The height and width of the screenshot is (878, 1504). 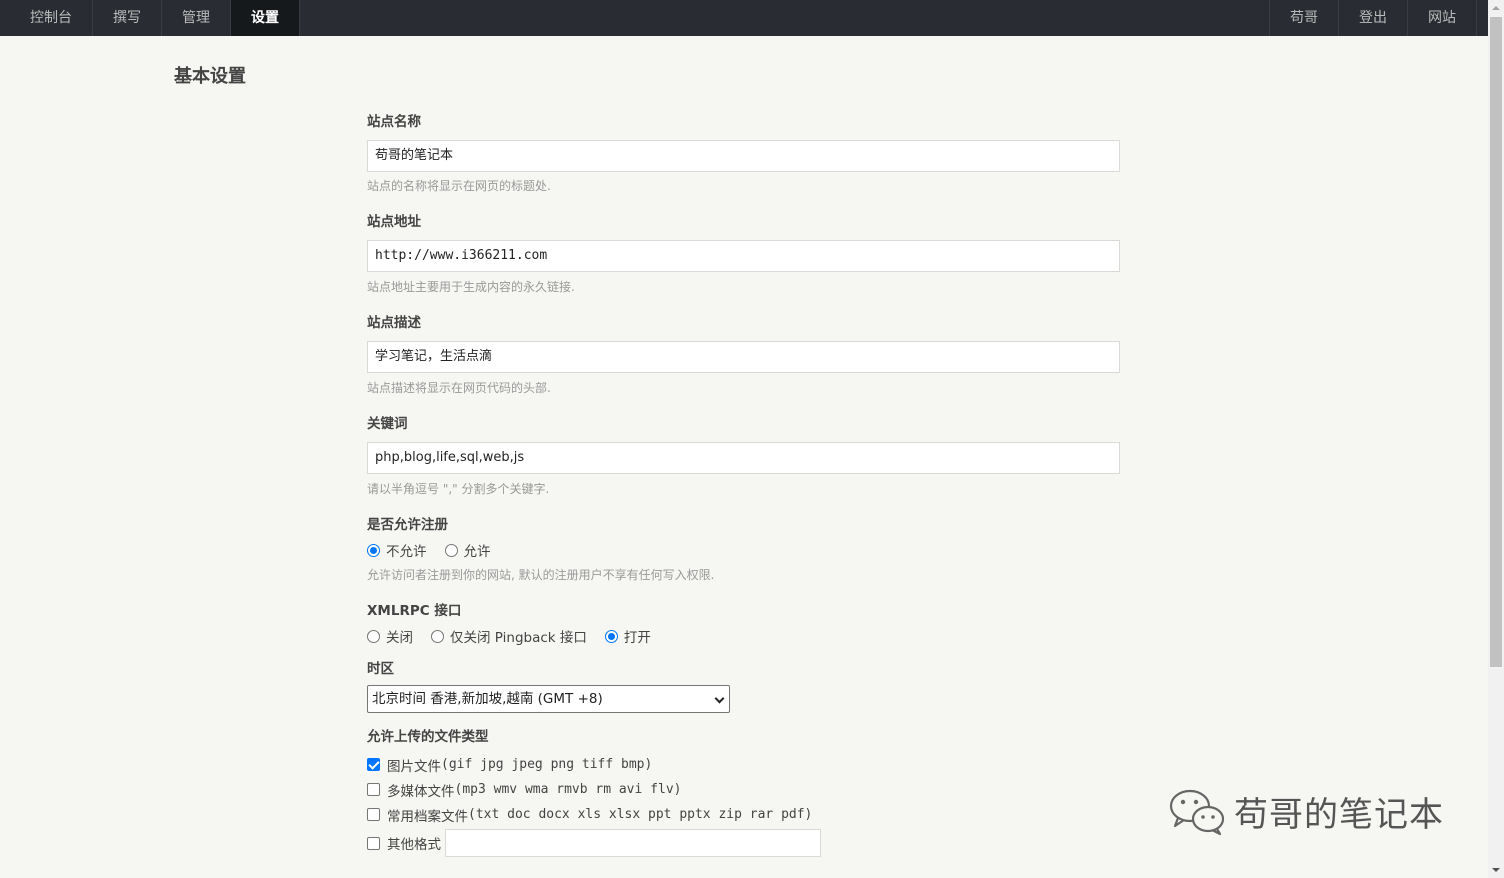 I want to click on nav-right: 苟哥 登出 网站, so click(x=1373, y=18).